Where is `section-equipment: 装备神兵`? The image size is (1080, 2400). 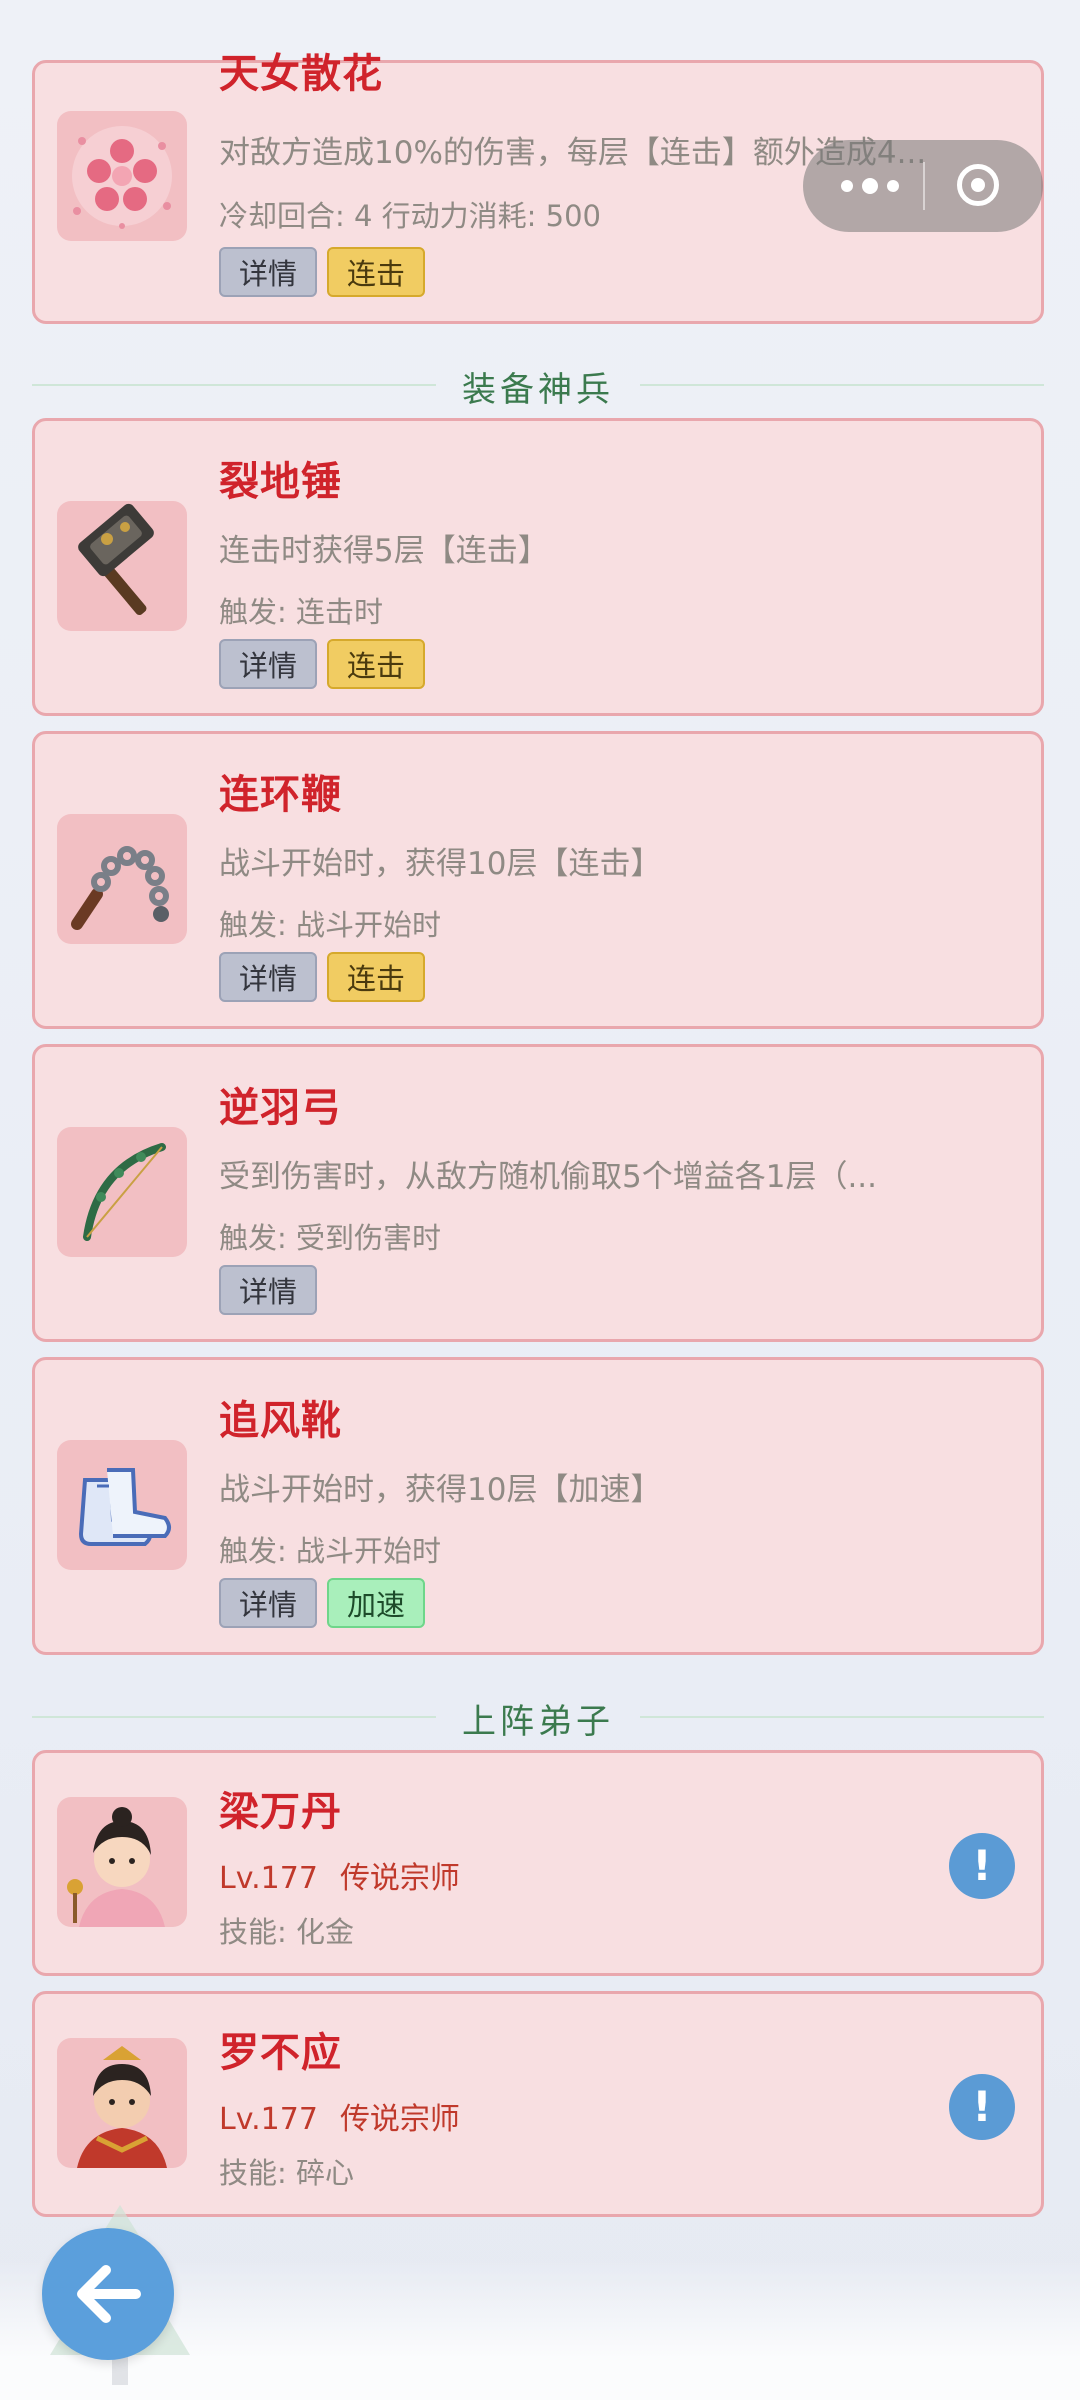
section-equipment: 装备神兵 is located at coordinates (538, 384).